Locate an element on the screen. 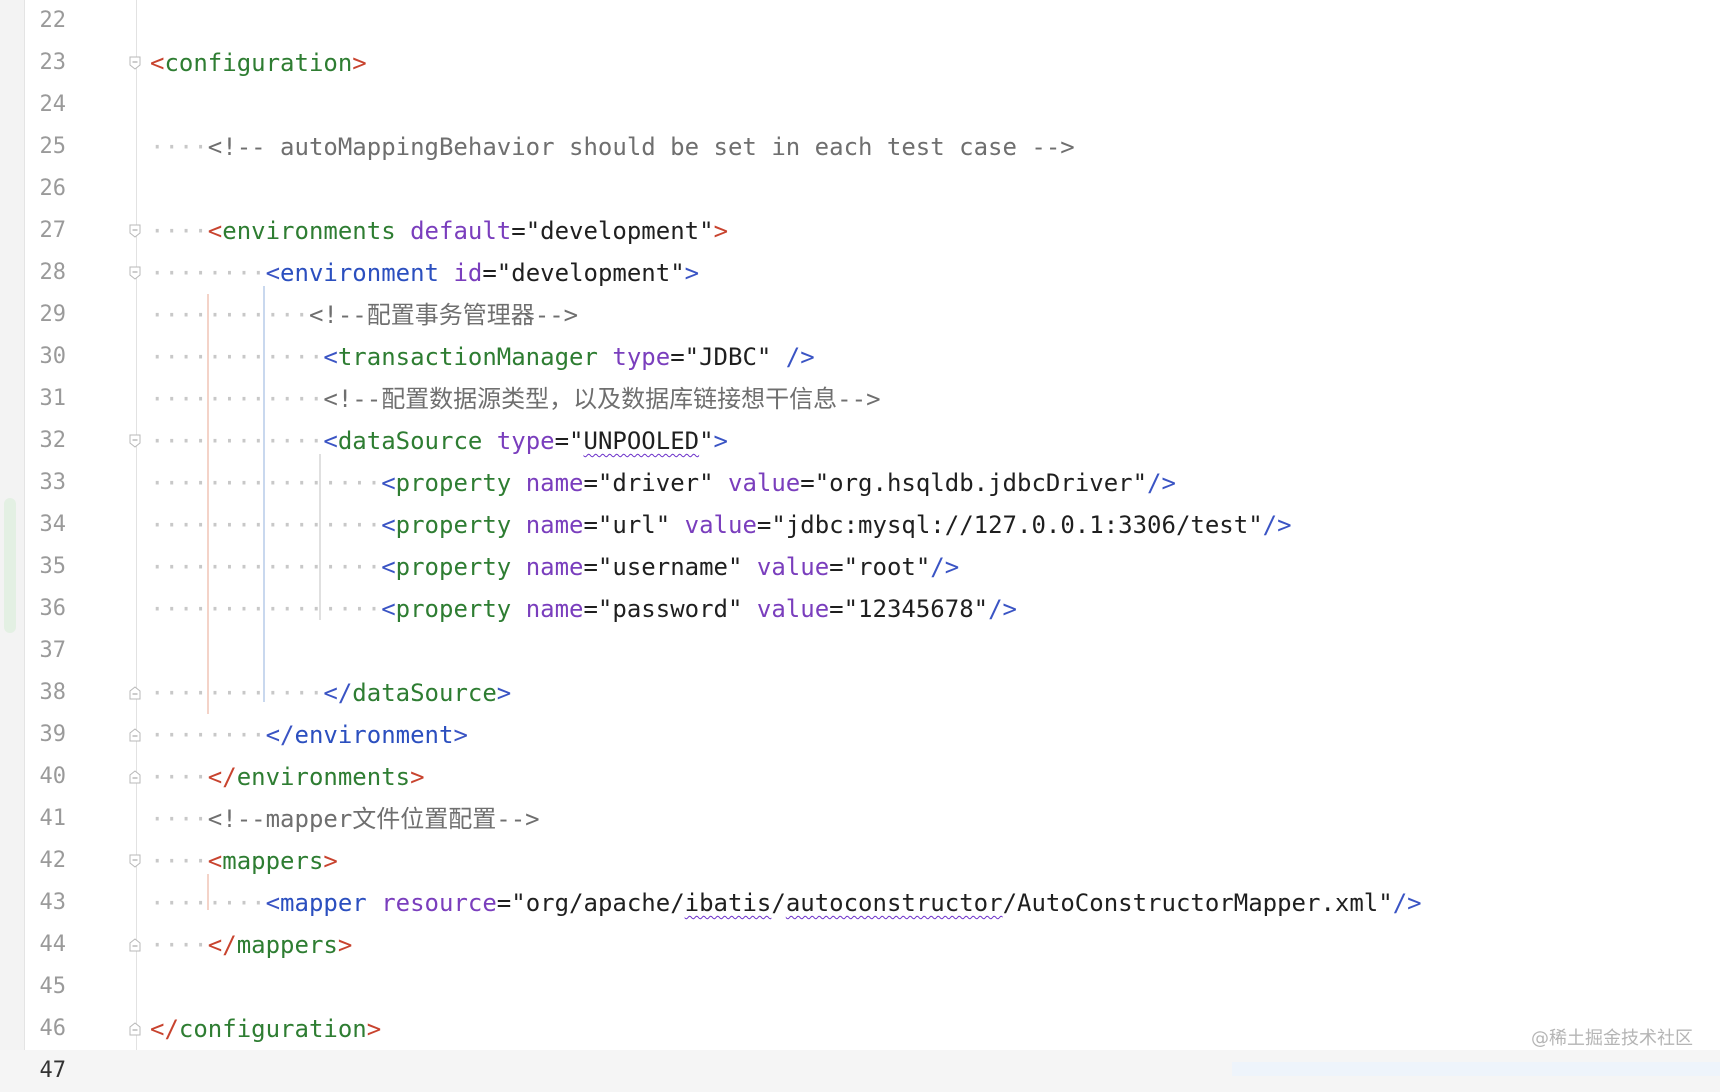  line-number: 28 is located at coordinates (45, 273).